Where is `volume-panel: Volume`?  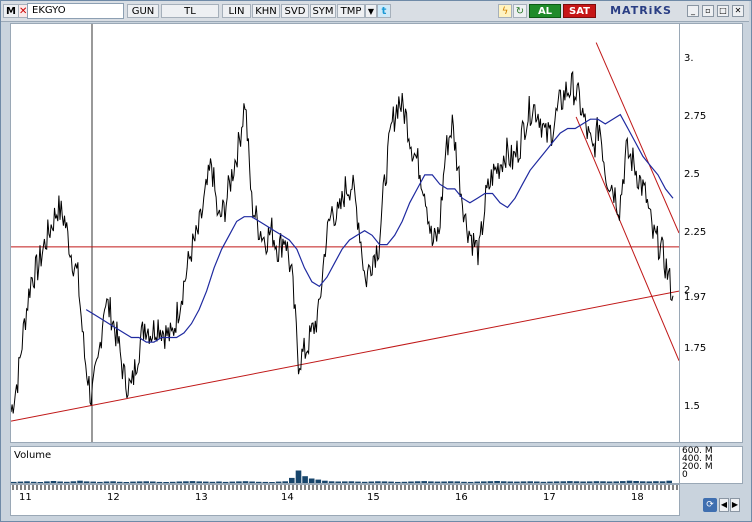 volume-panel: Volume is located at coordinates (345, 465).